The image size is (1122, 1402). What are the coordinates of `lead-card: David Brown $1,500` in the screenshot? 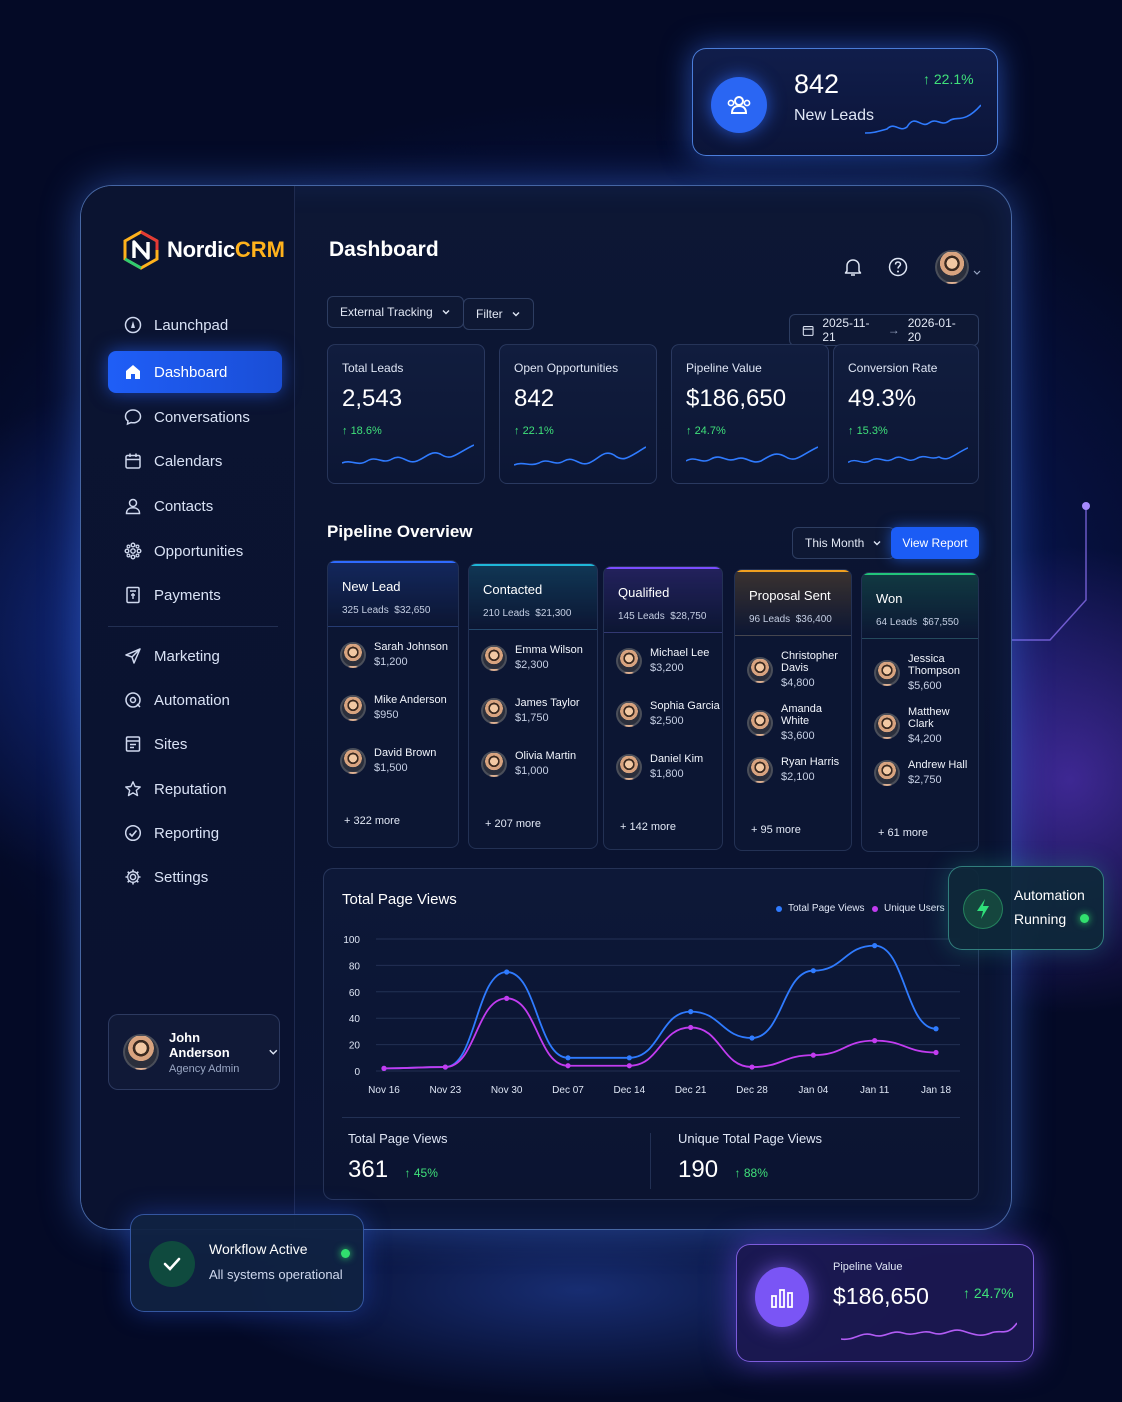 It's located at (388, 760).